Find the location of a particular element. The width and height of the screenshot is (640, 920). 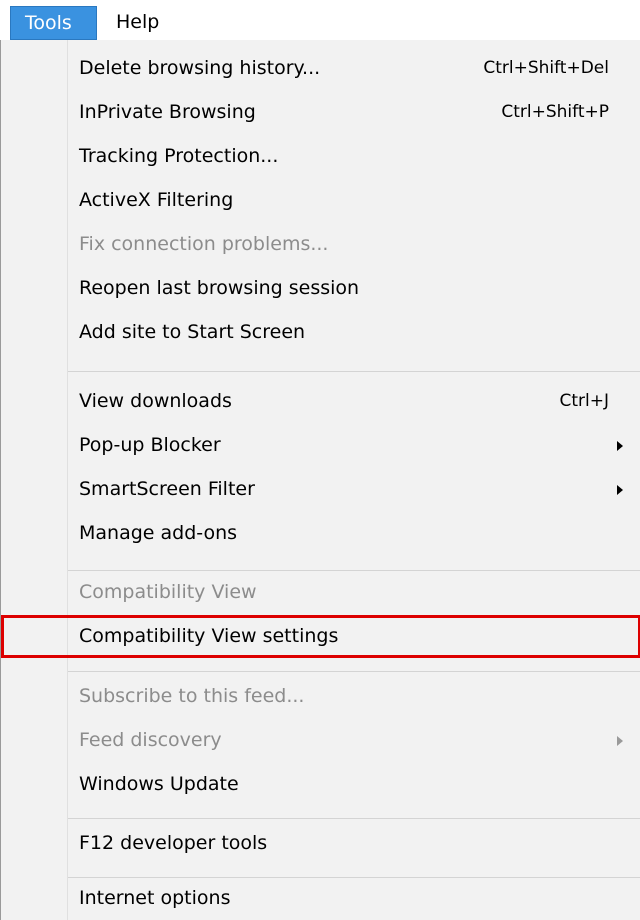

menu-item-f12-developer-tools: F12 developer tools is located at coordinates (320, 843).